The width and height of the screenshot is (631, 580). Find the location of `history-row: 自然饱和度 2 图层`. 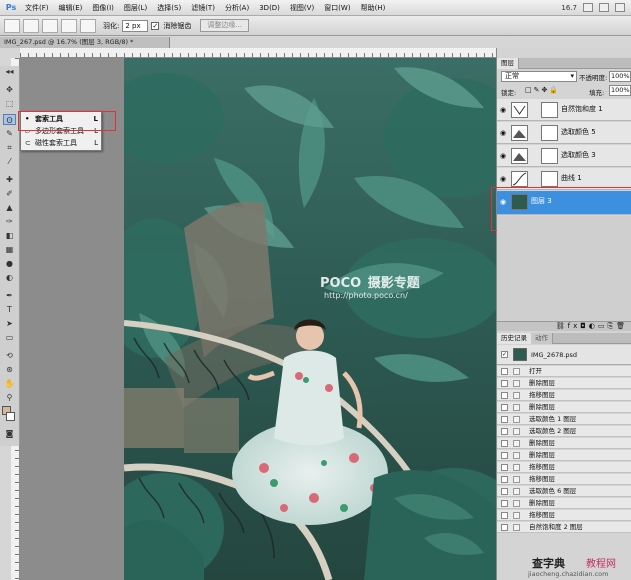

history-row: 自然饱和度 2 图层 is located at coordinates (564, 527).